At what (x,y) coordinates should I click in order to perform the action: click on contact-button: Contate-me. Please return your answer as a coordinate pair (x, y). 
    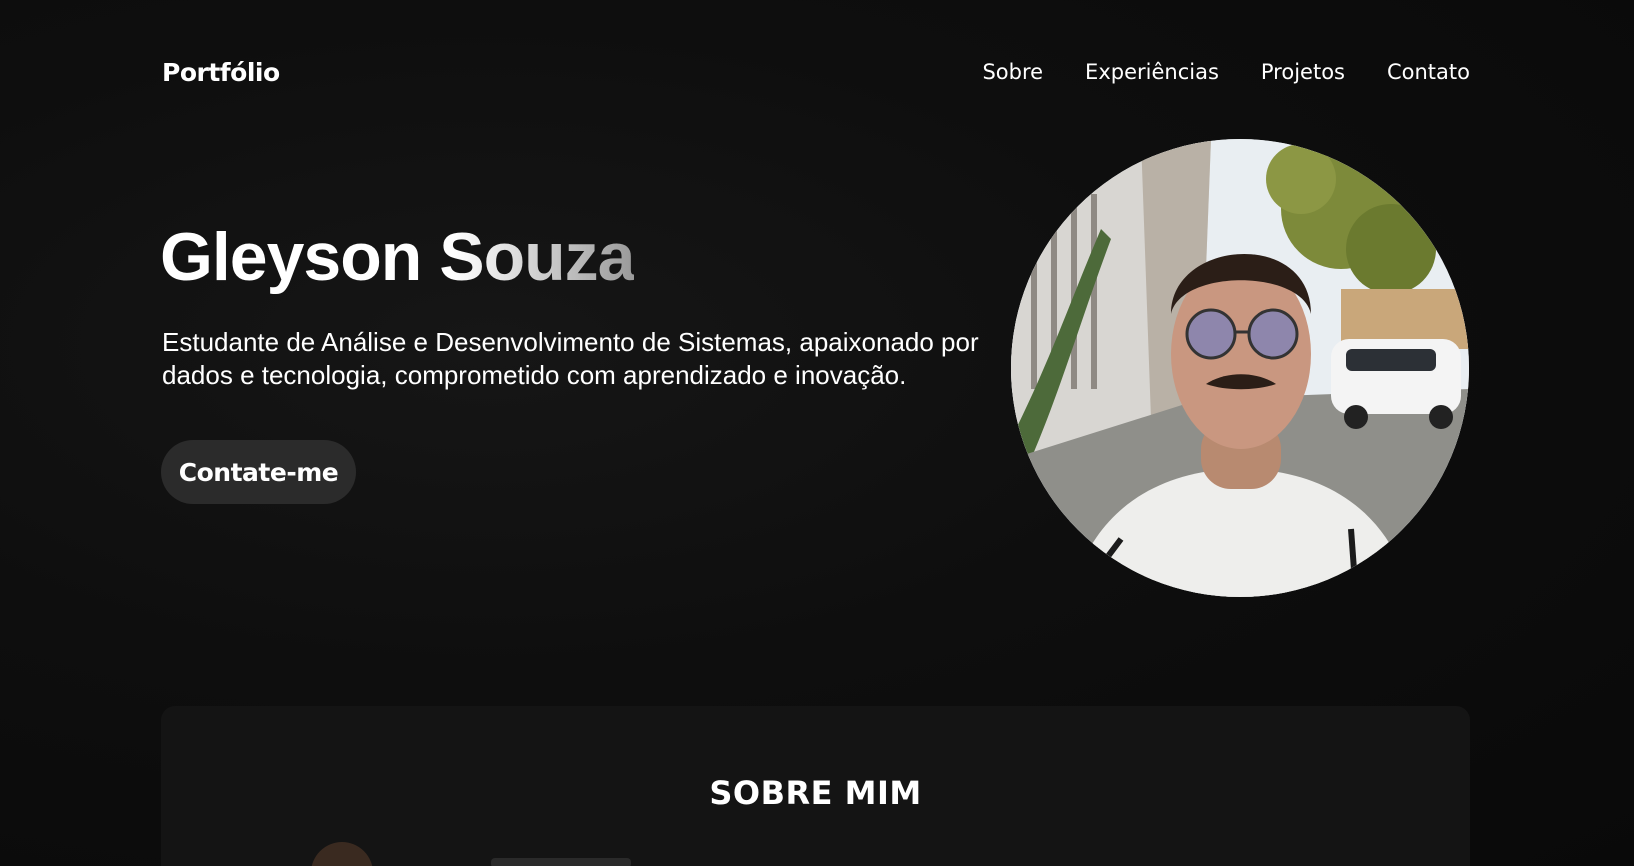
    Looking at the image, I should click on (258, 472).